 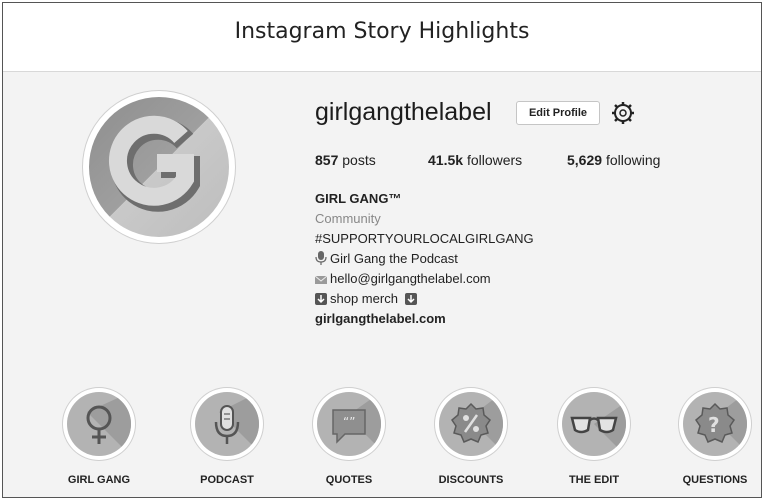 I want to click on edit-profile-button: Edit Profile, so click(x=558, y=113).